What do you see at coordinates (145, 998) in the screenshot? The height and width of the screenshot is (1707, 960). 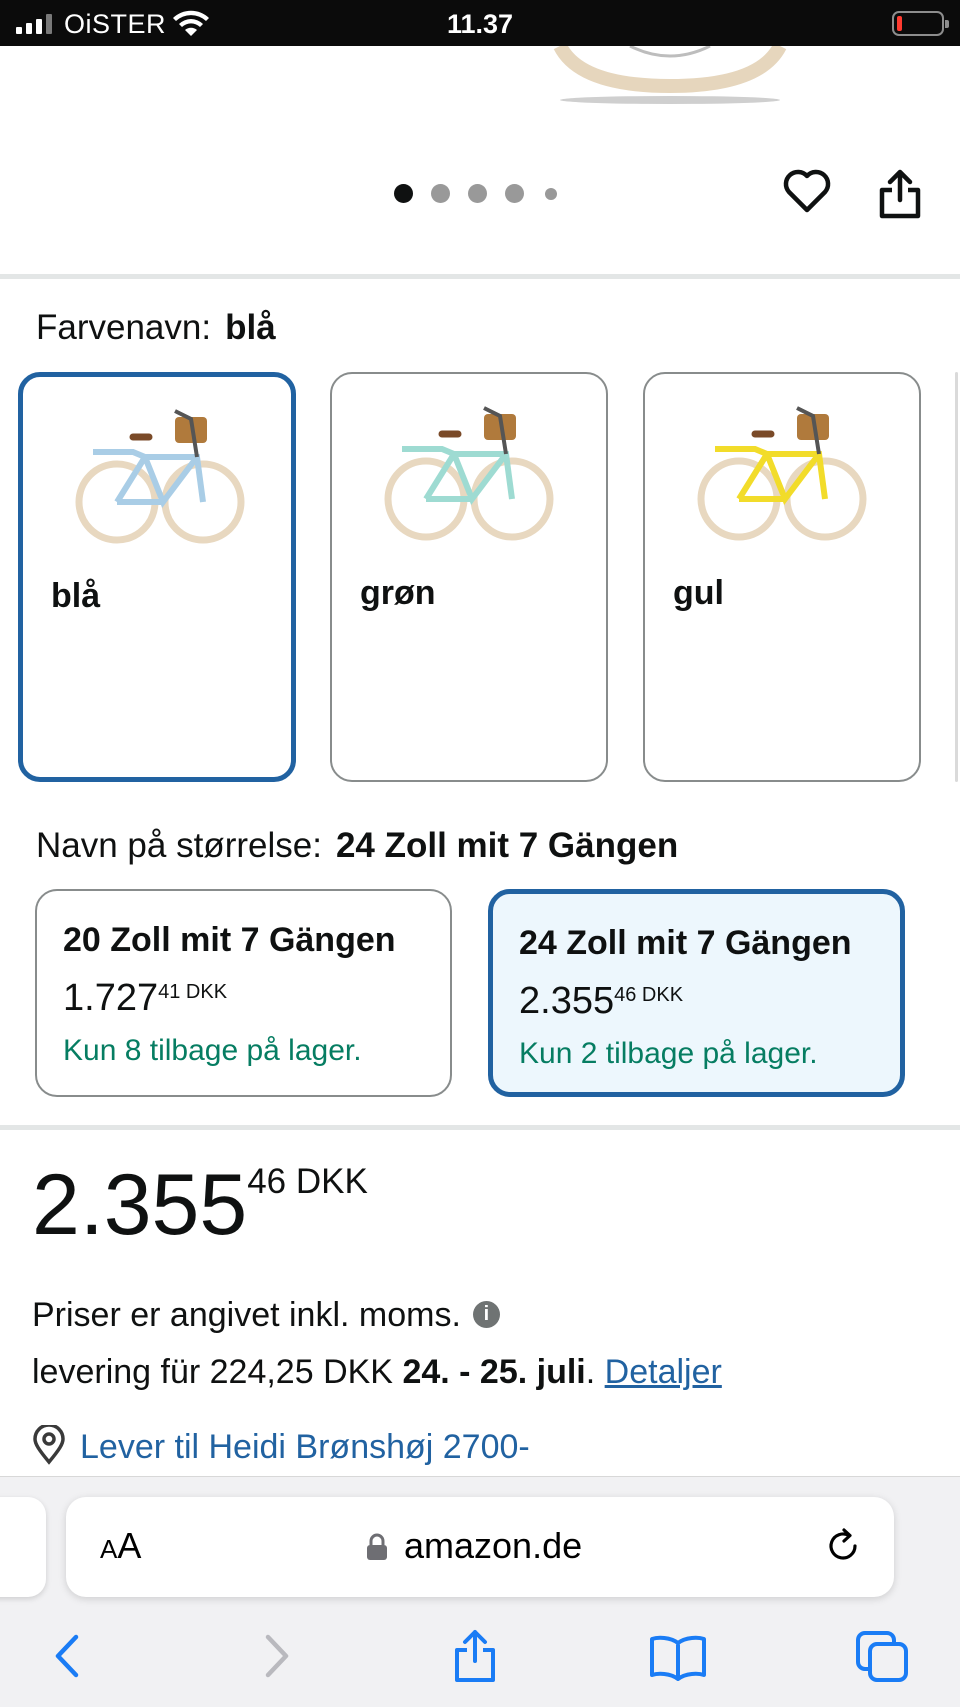 I see `size-option-price: 1.72741 DKK` at bounding box center [145, 998].